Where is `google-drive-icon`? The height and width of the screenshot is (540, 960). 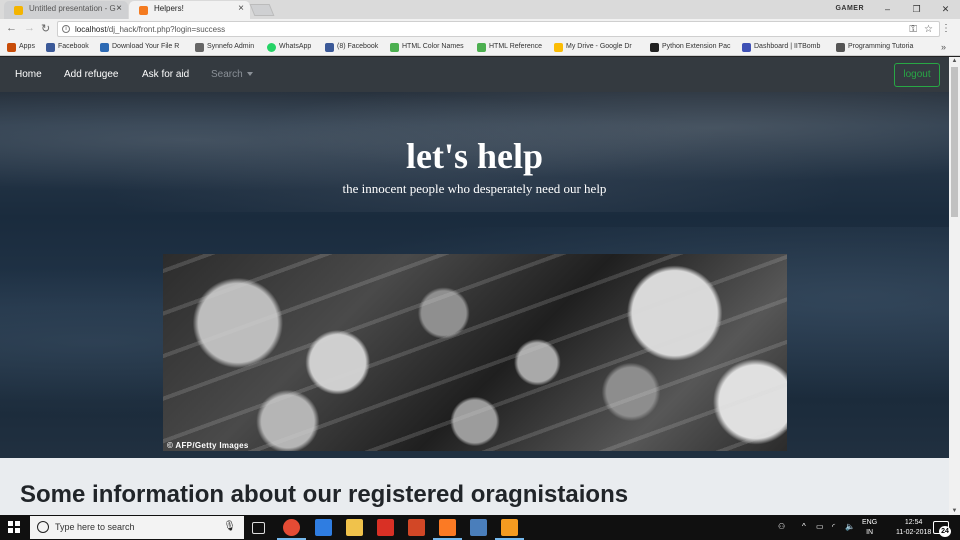 google-drive-icon is located at coordinates (558, 47).